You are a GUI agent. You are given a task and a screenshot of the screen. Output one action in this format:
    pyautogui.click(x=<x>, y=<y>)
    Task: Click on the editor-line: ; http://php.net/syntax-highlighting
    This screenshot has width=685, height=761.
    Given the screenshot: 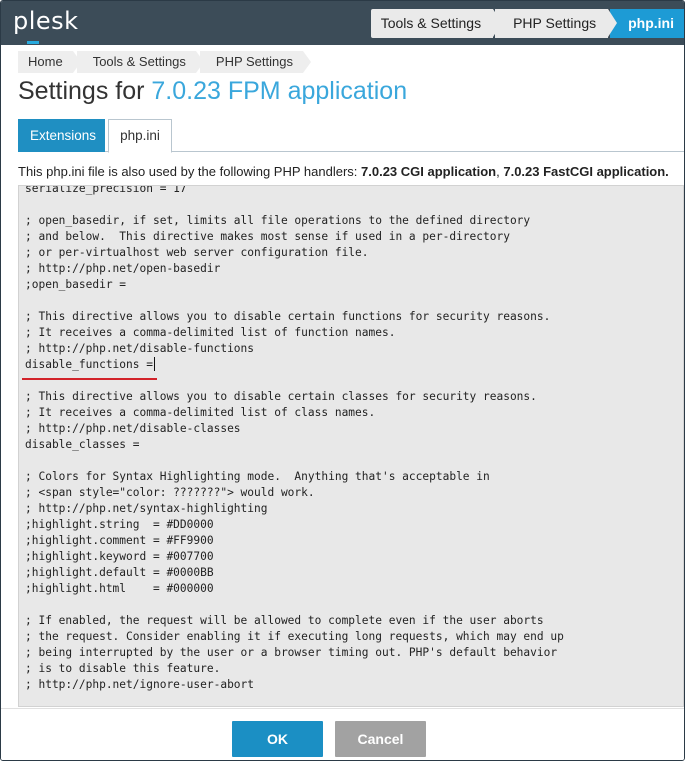 What is the action you would take?
    pyautogui.click(x=146, y=508)
    